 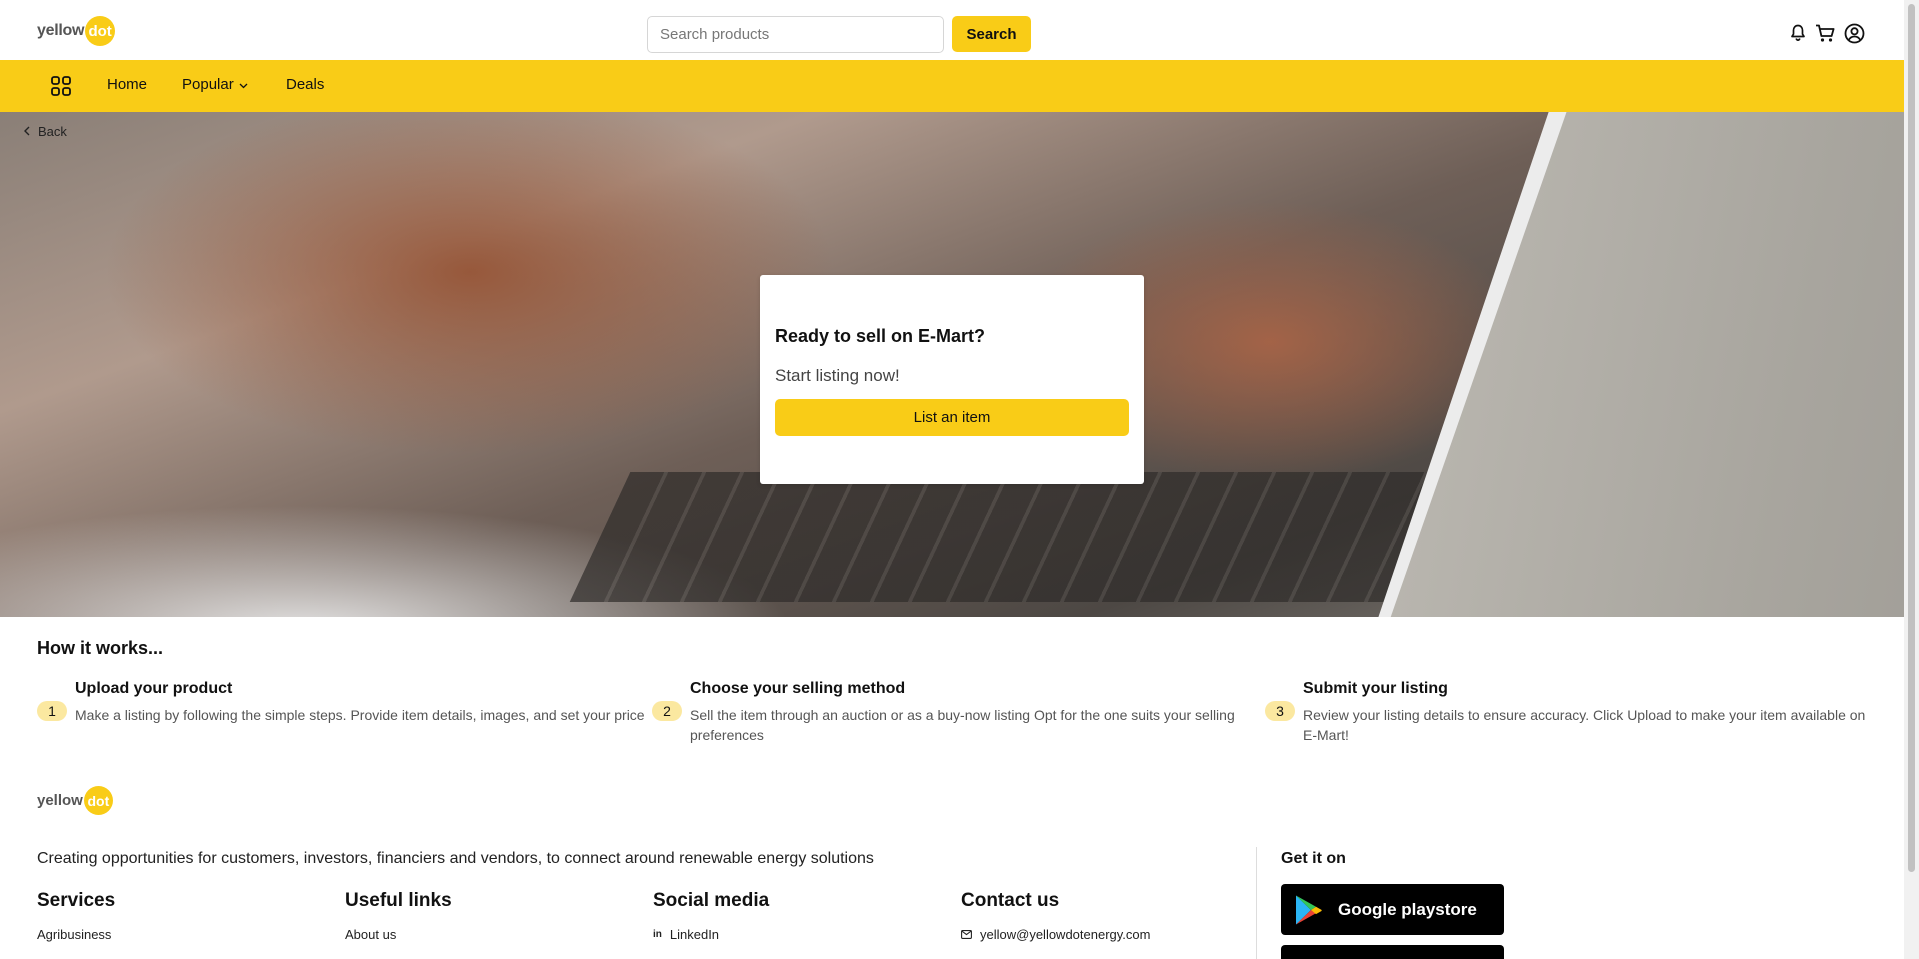 I want to click on nav-deals: Deals, so click(x=305, y=84).